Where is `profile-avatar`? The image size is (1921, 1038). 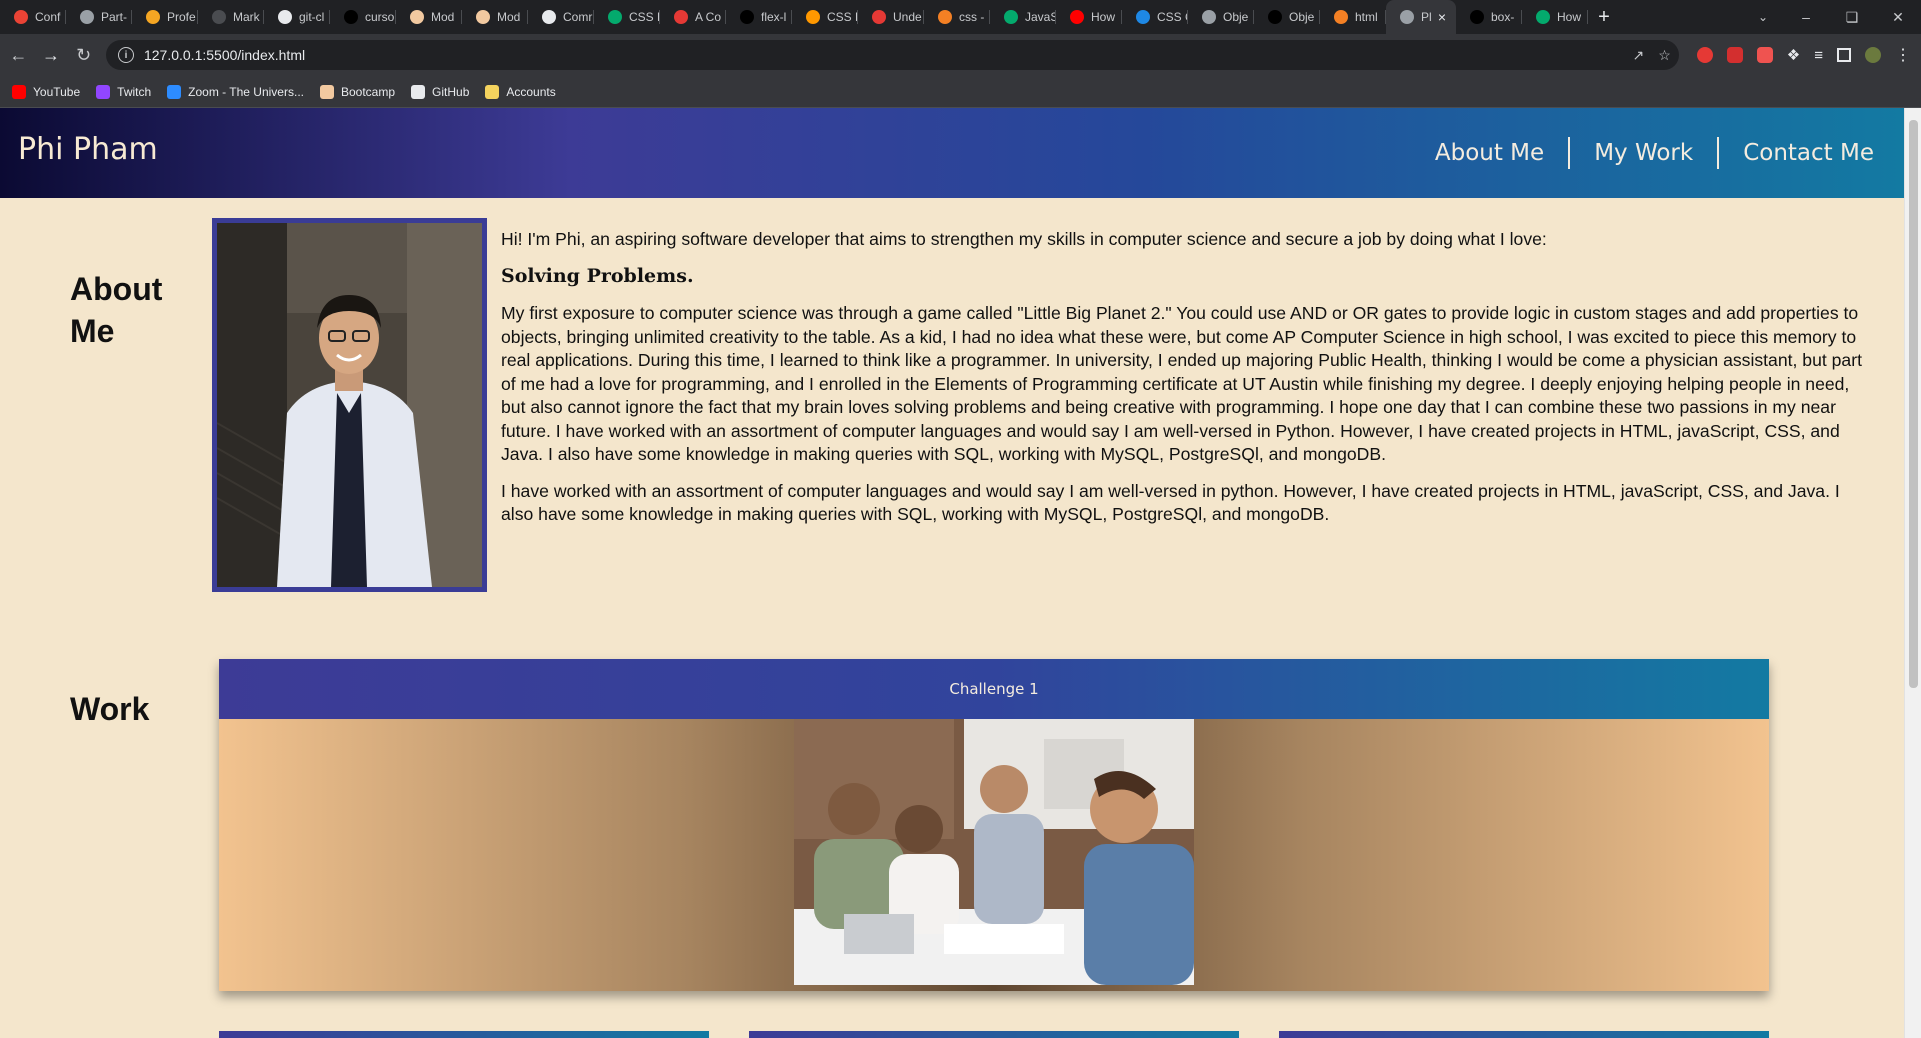
profile-avatar is located at coordinates (1873, 55).